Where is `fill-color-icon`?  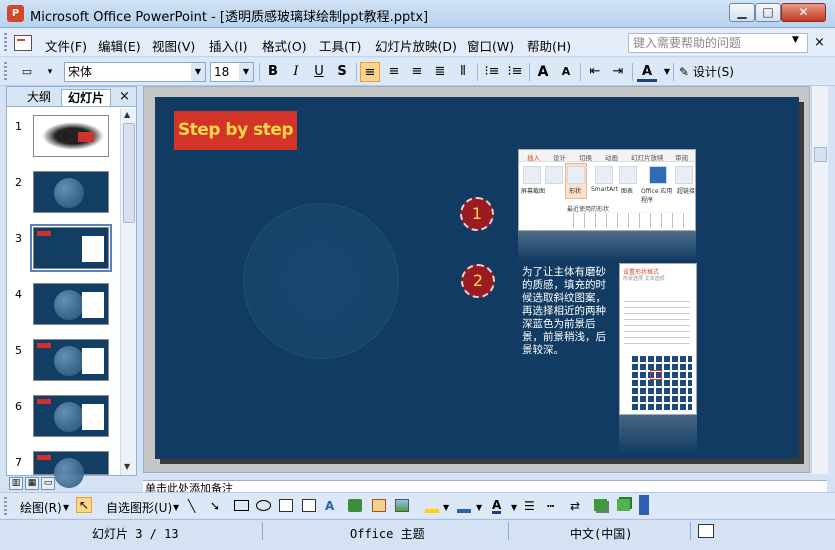
fill-color-icon is located at coordinates (432, 506).